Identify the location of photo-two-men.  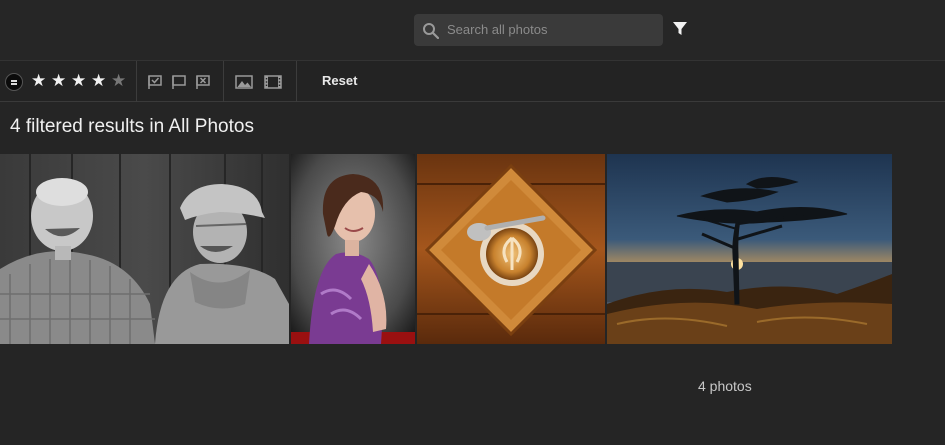
(144, 249).